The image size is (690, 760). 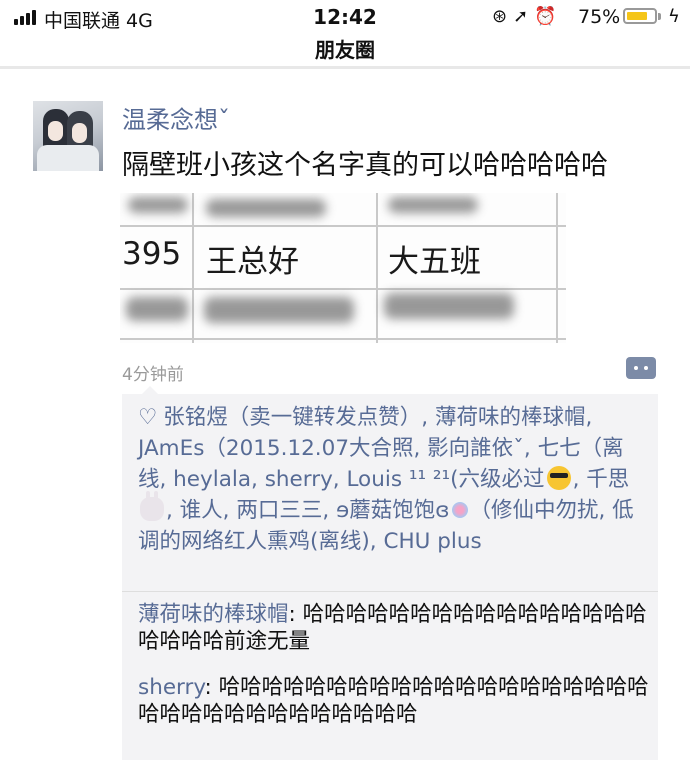 What do you see at coordinates (601, 479) in the screenshot?
I see `likes-names-2: , 千思` at bounding box center [601, 479].